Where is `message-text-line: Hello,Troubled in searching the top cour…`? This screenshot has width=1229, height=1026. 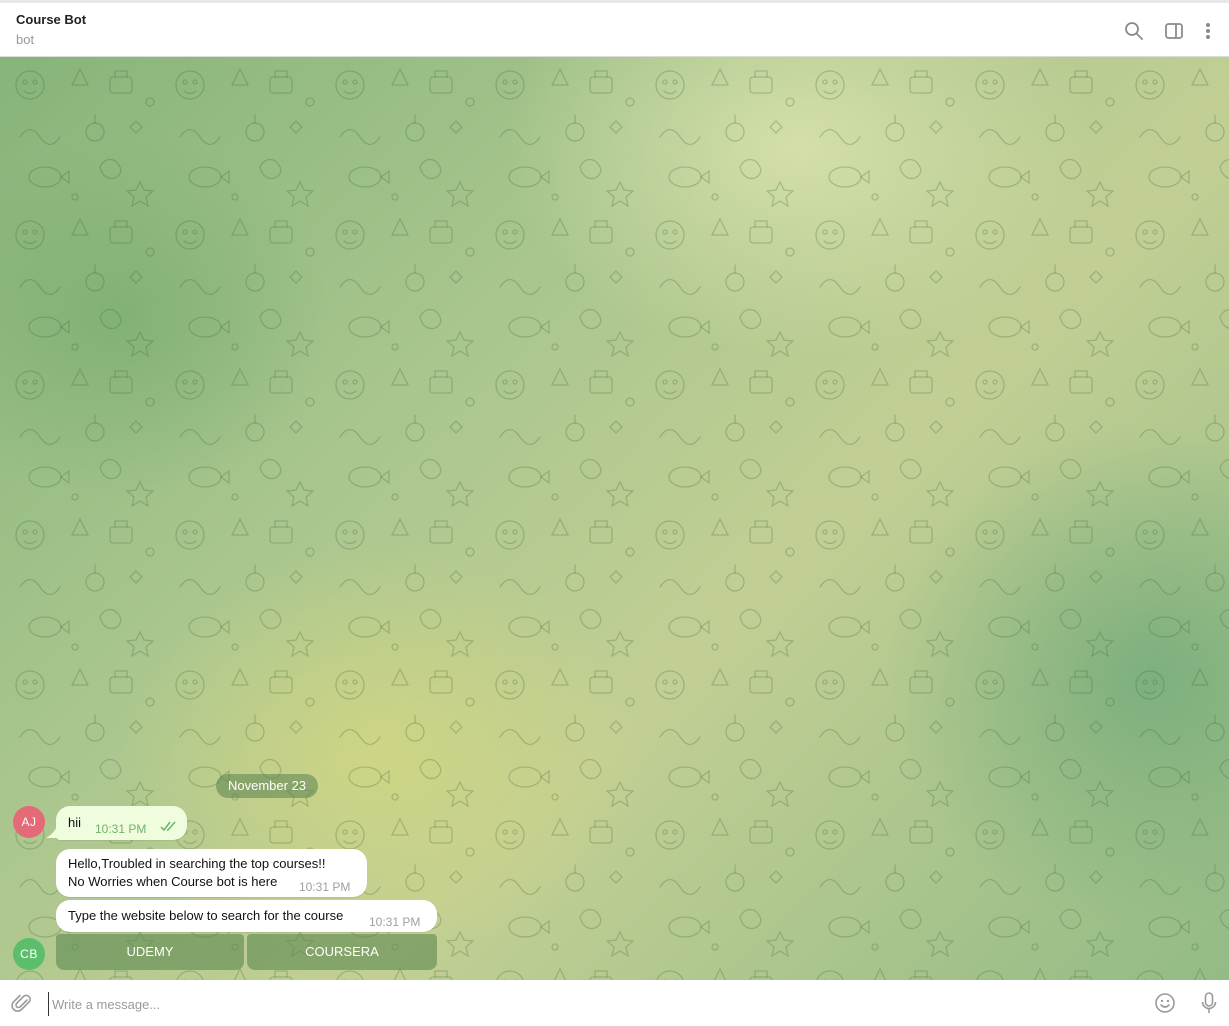
message-text-line: Hello,Troubled in searching the top cour… is located at coordinates (197, 863).